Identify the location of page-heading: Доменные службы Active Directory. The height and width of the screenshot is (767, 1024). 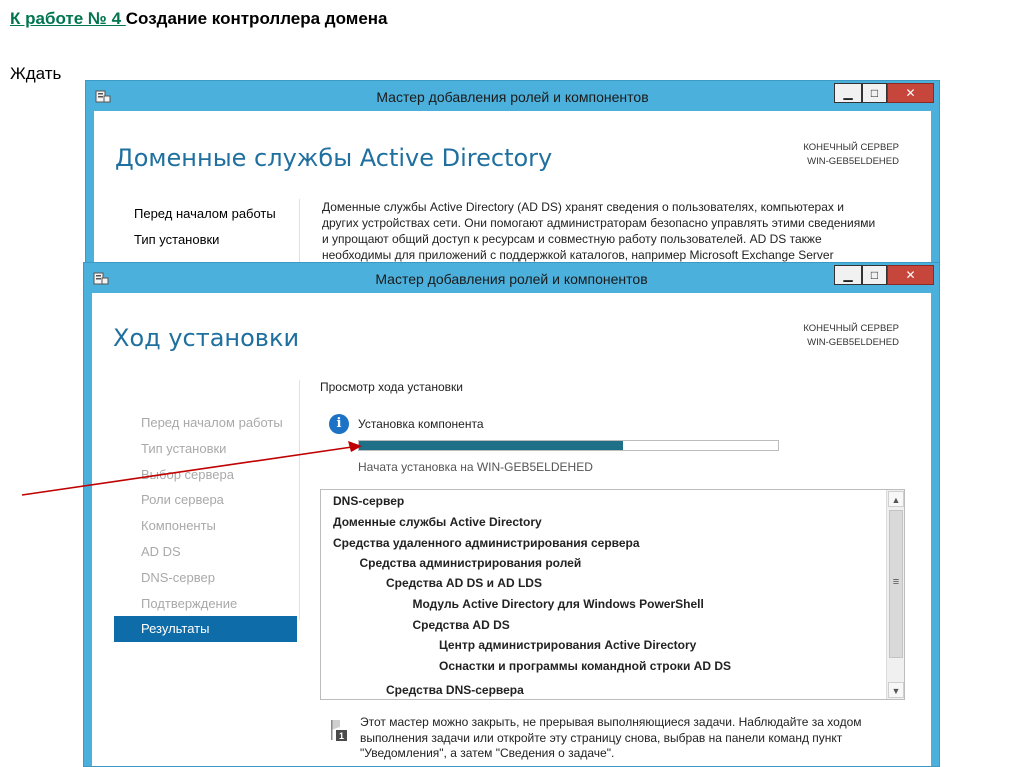
(334, 158).